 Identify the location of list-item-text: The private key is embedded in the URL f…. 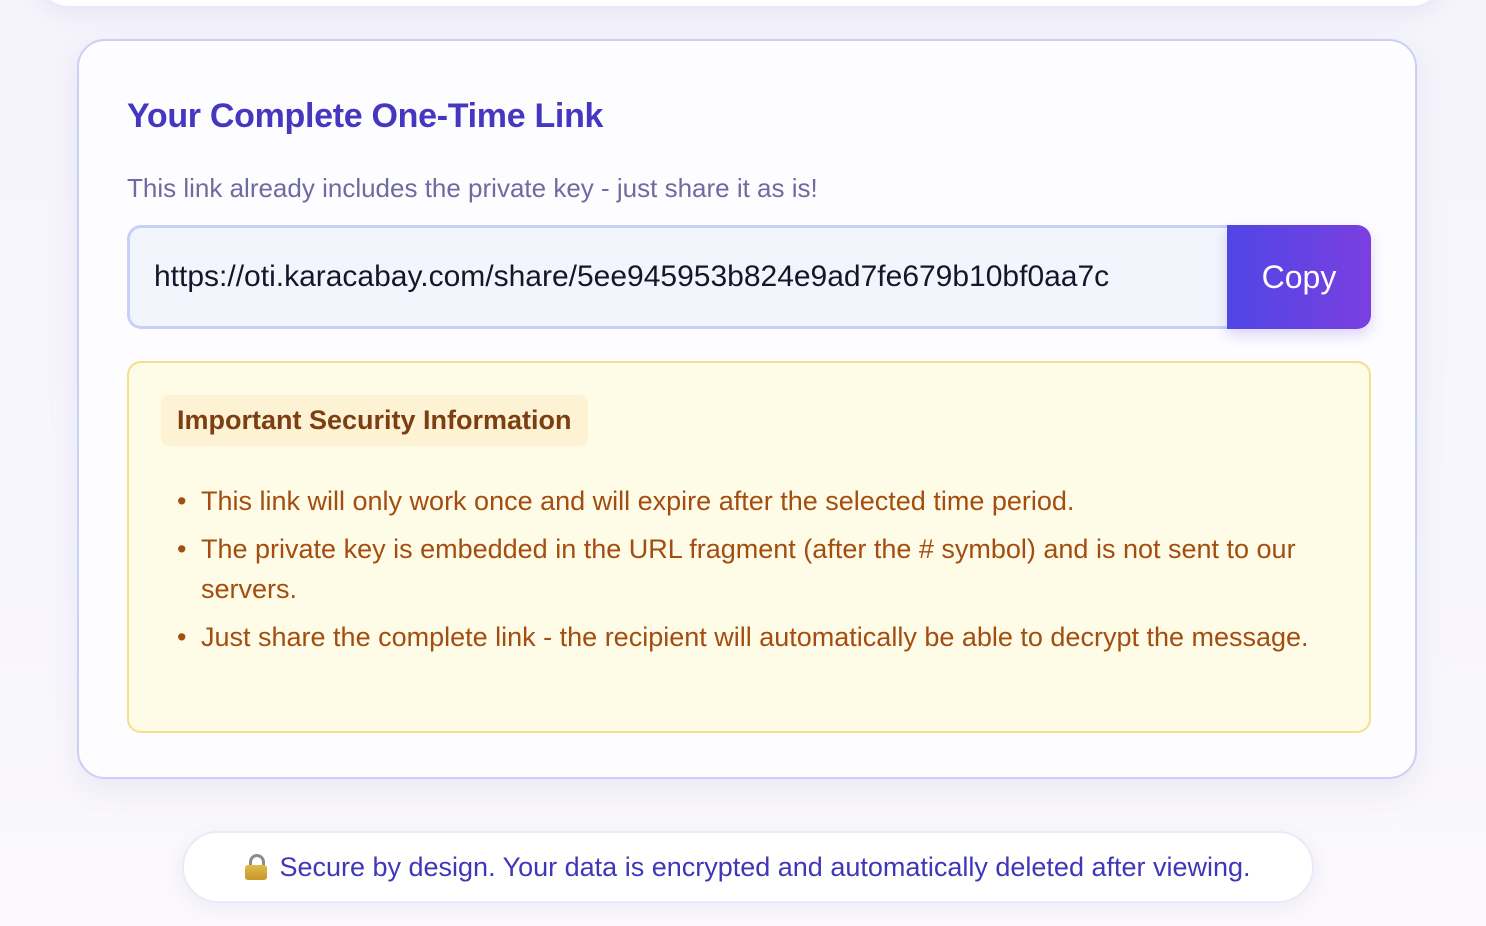
(748, 569).